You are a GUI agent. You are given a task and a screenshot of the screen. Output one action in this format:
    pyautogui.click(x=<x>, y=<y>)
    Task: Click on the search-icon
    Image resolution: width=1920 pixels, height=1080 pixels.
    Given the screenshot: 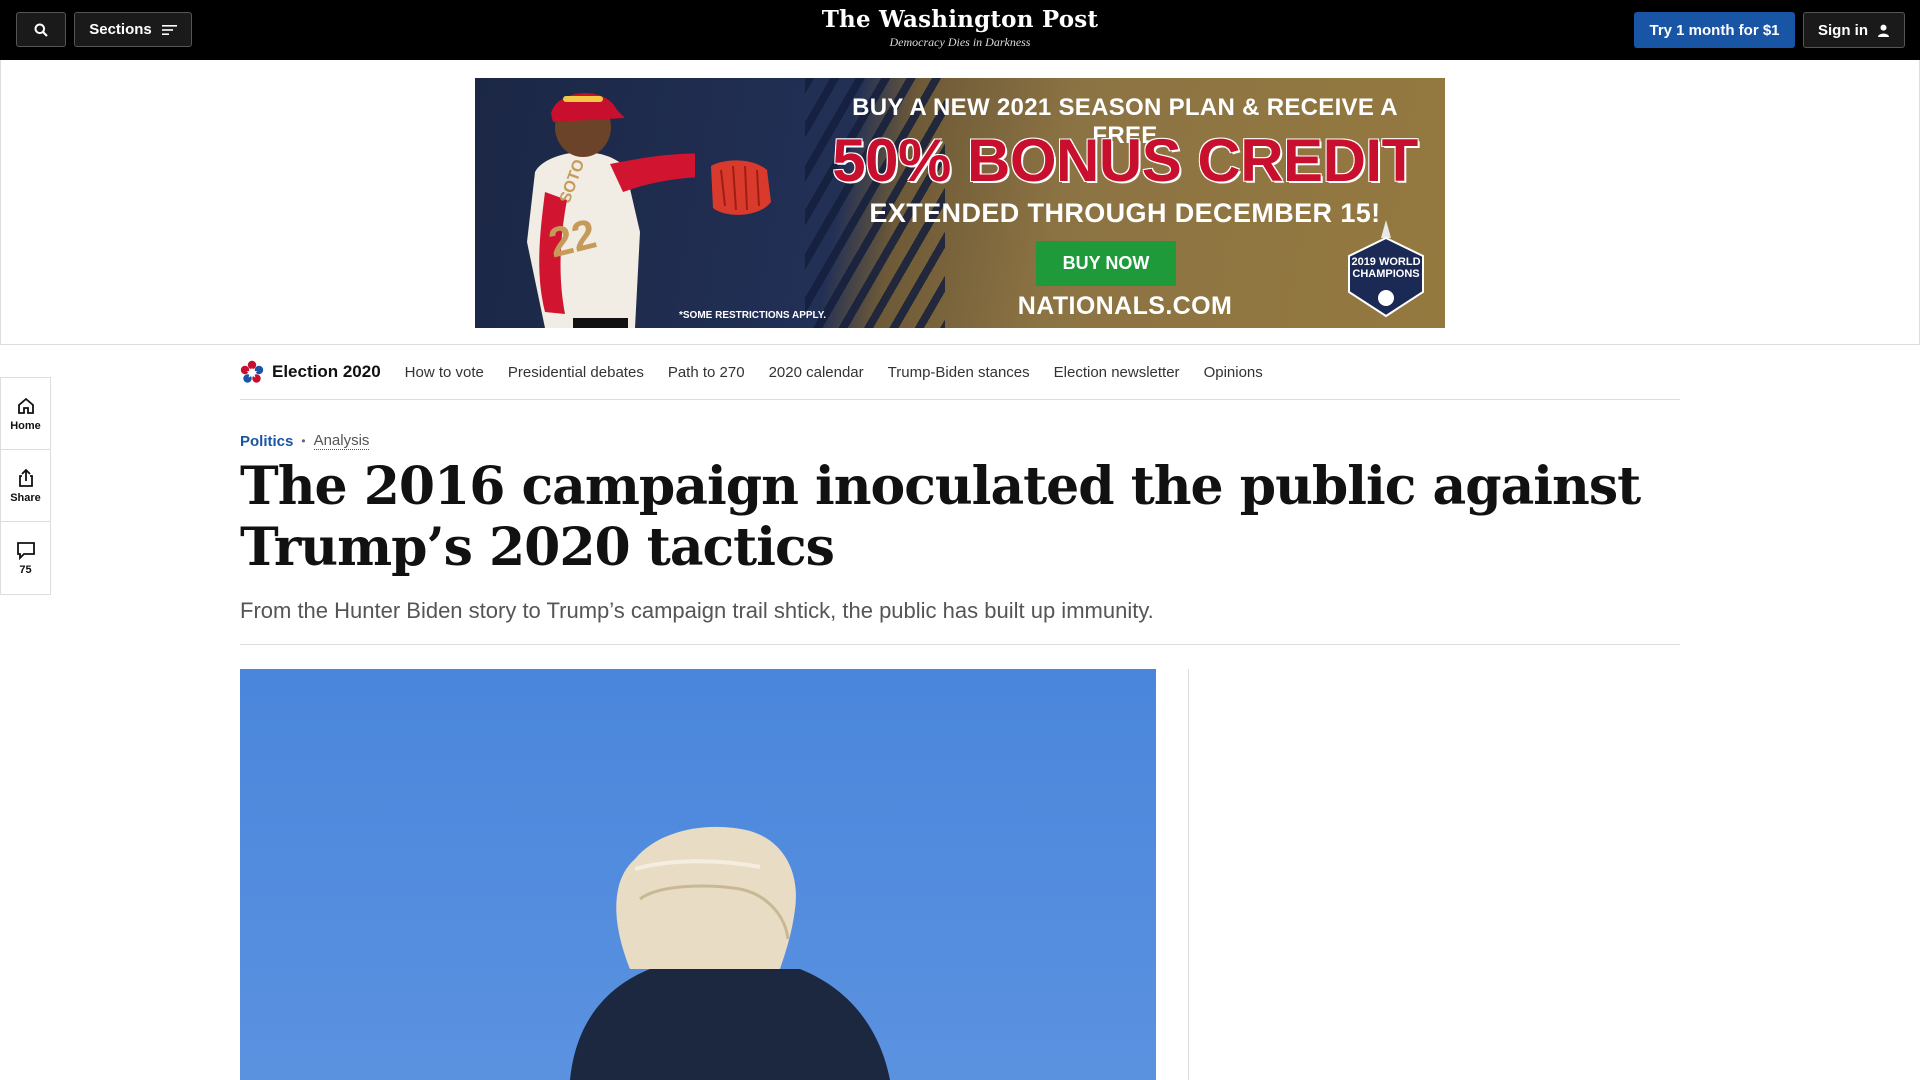 What is the action you would take?
    pyautogui.click(x=41, y=30)
    